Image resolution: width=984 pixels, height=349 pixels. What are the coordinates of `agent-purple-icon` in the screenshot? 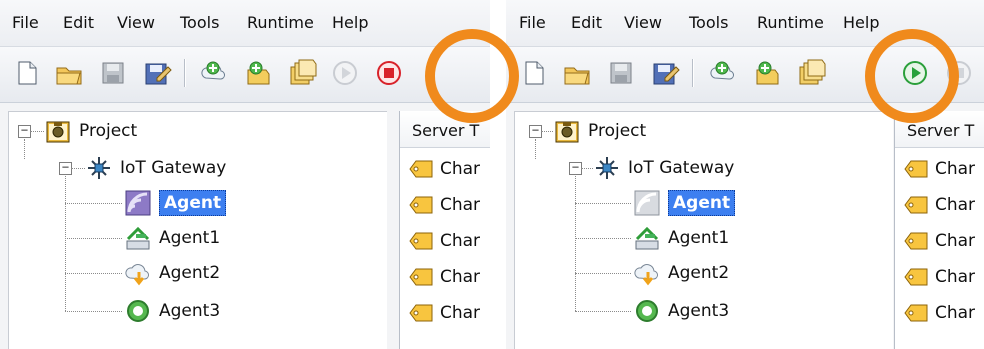 It's located at (138, 203).